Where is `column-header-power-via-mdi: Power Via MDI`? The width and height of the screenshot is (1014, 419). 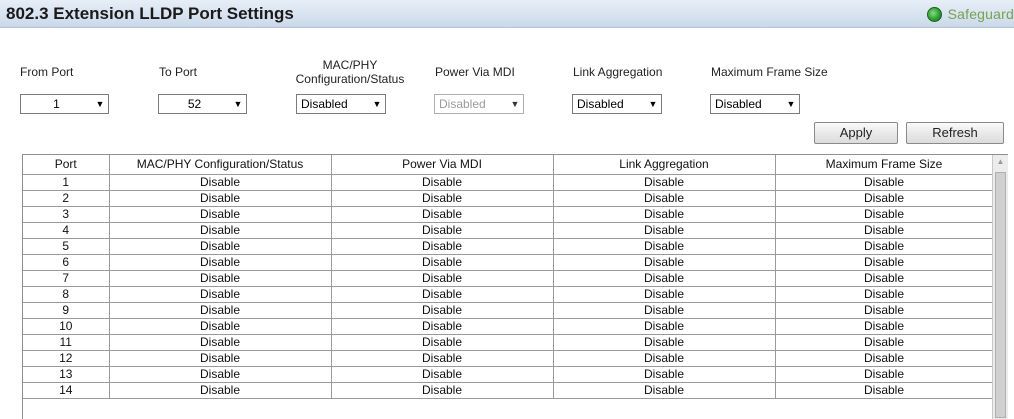 column-header-power-via-mdi: Power Via MDI is located at coordinates (442, 165).